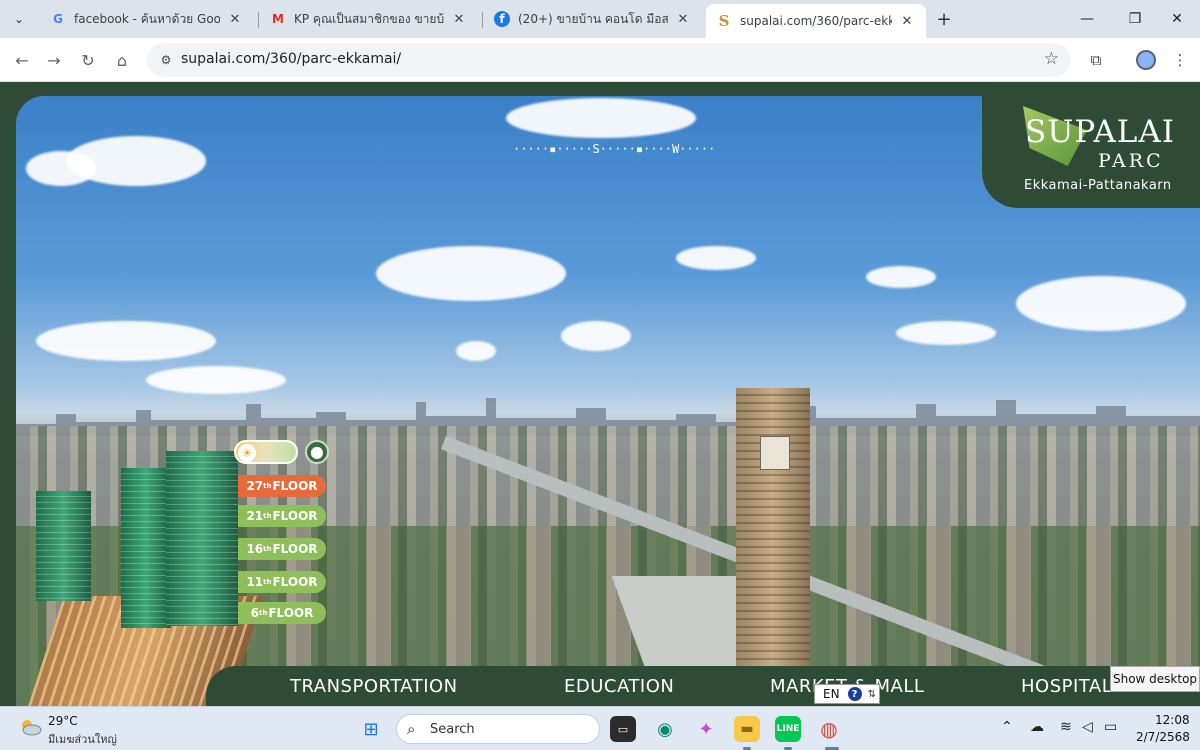 This screenshot has height=750, width=1200. I want to click on floor-button-21: 21th FLOOR, so click(282, 516).